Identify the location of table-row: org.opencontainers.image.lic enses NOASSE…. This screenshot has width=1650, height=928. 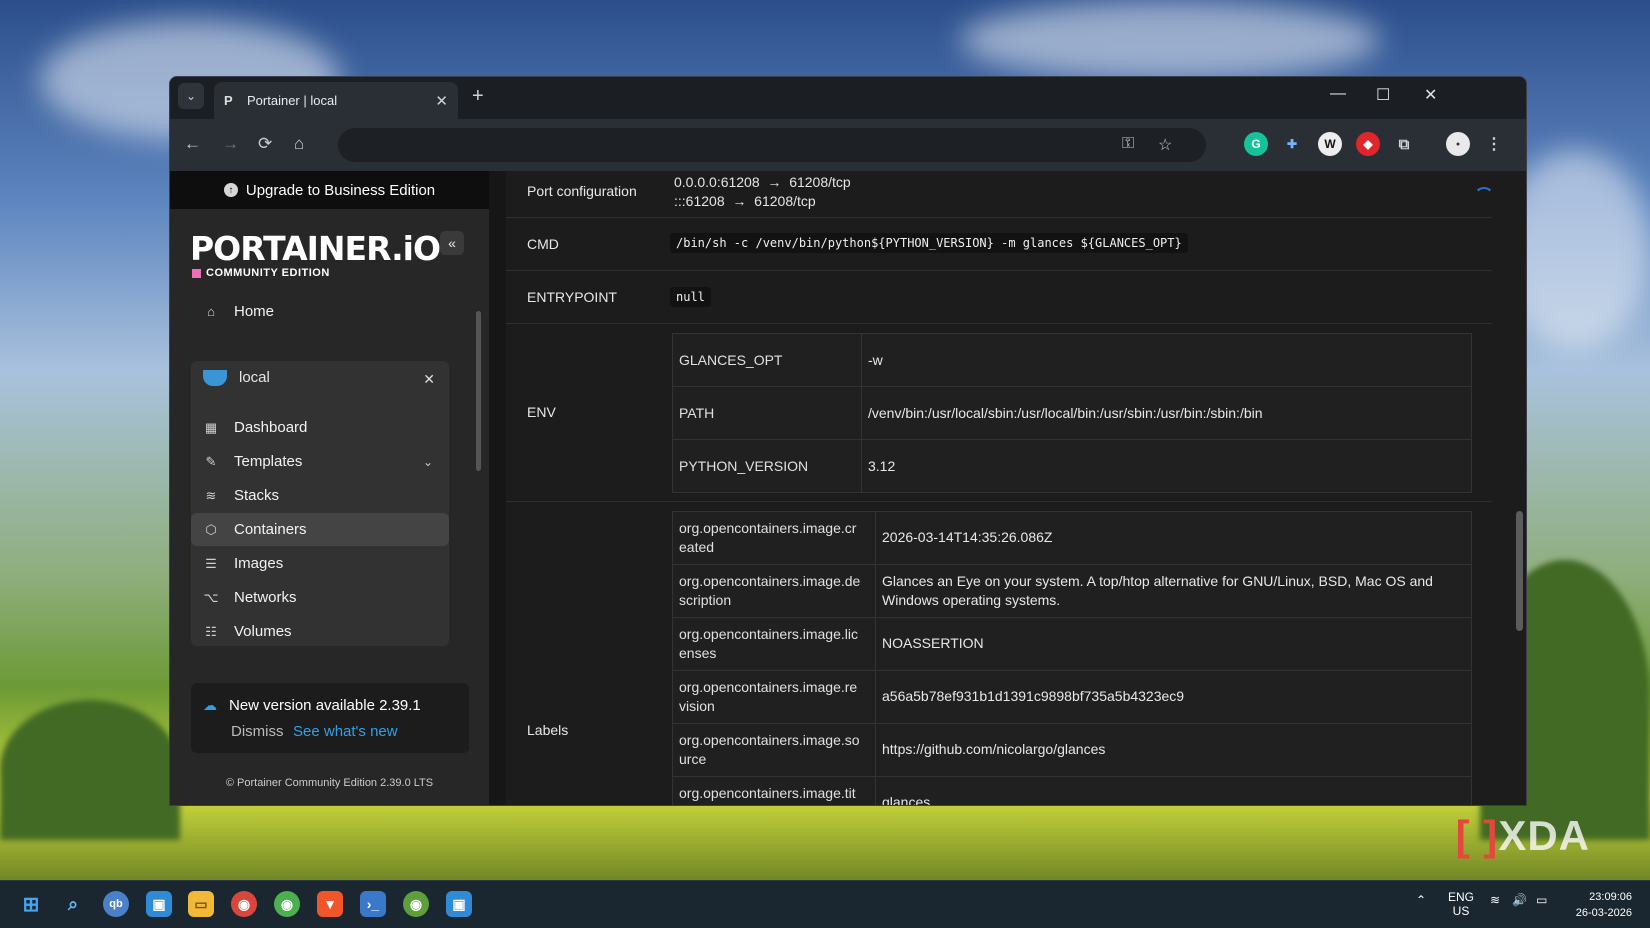
(1072, 644).